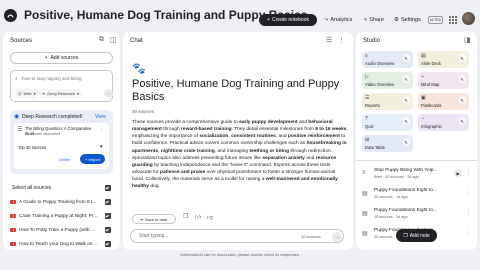 The image size is (480, 270). I want to click on share-button: < Share, so click(374, 20).